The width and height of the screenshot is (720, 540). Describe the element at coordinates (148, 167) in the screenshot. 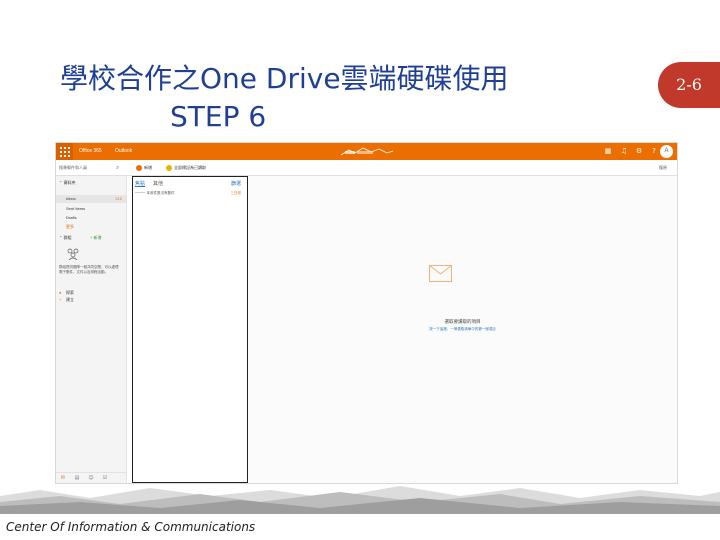

I see `new-label: 新增` at that location.